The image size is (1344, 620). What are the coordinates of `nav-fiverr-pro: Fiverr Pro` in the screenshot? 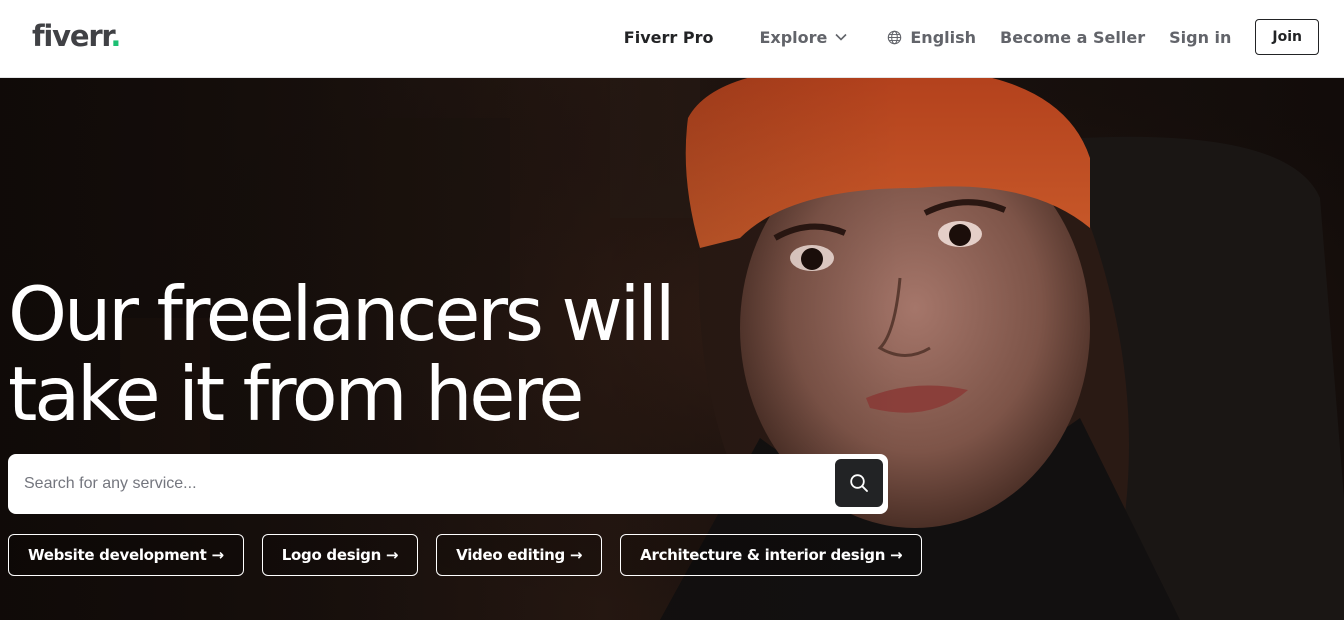 It's located at (669, 37).